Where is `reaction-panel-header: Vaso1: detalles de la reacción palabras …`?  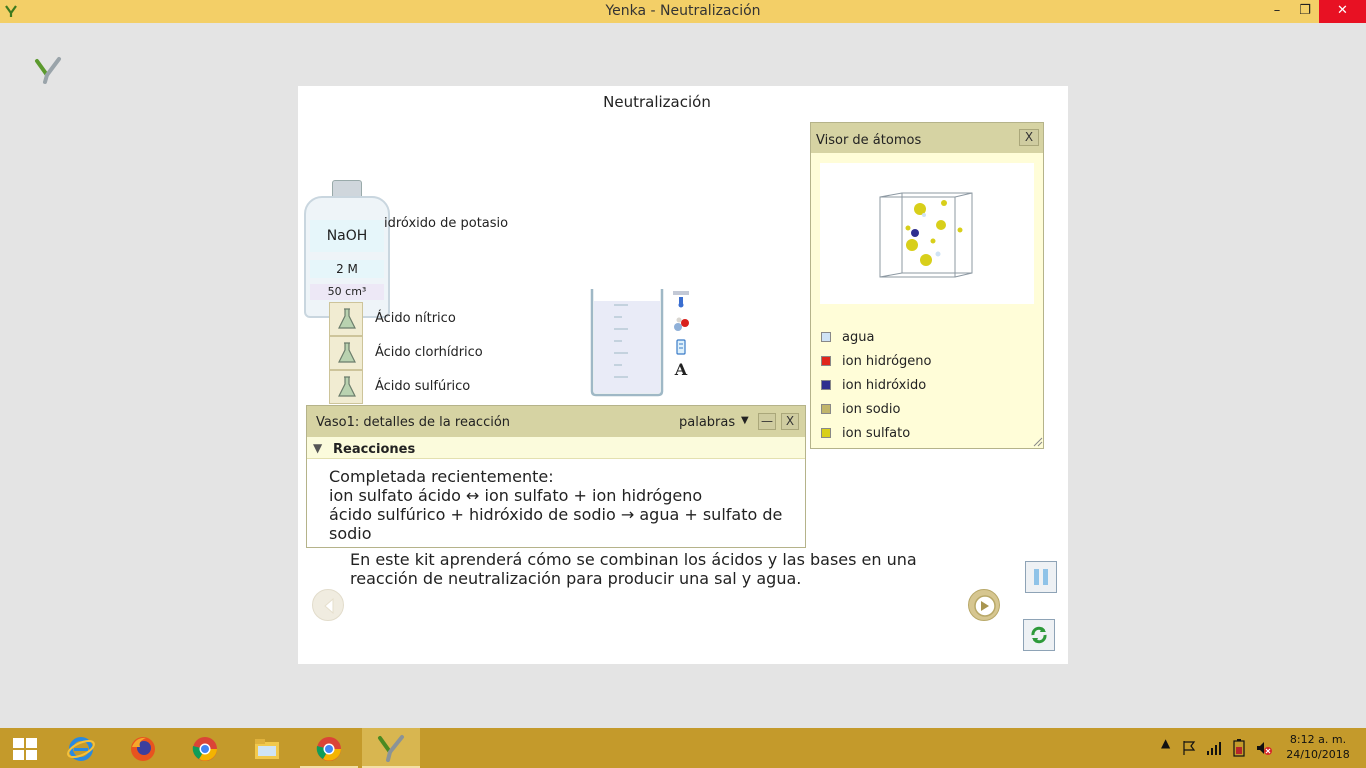
reaction-panel-header: Vaso1: detalles de la reacción palabras … is located at coordinates (556, 421).